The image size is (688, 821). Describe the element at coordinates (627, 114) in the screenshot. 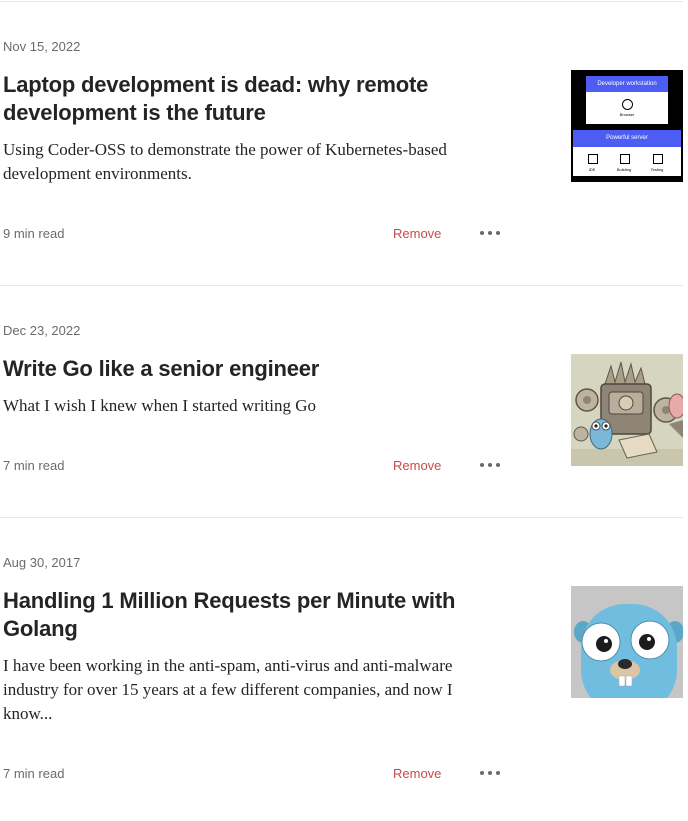

I see `thumbnail-browser-label: Browser` at that location.